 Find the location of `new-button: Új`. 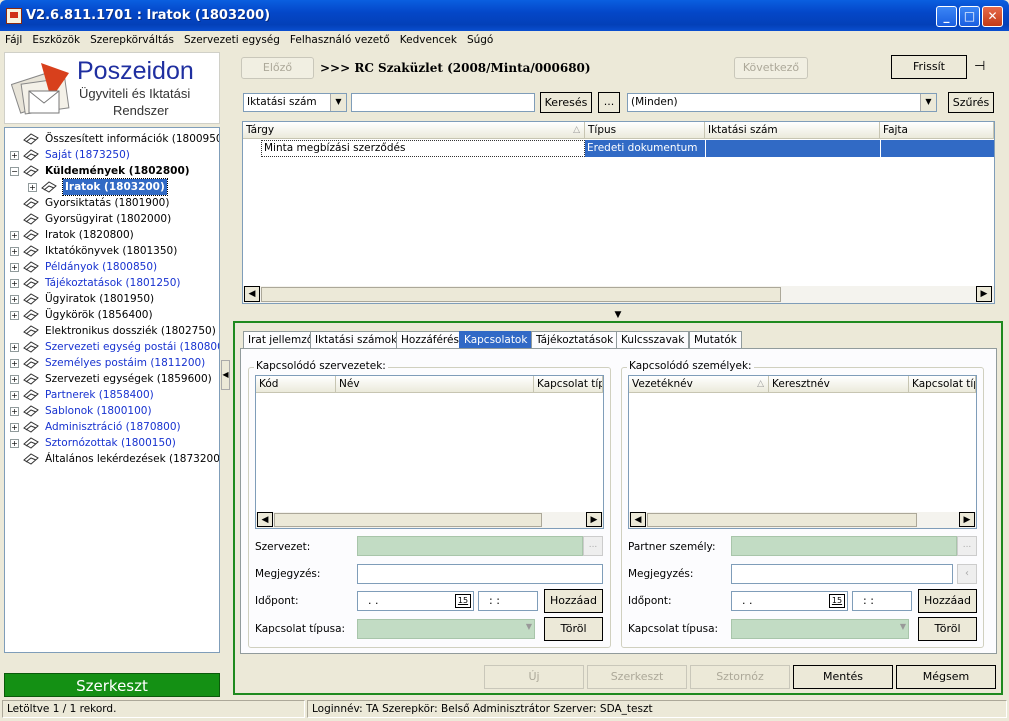

new-button: Új is located at coordinates (534, 677).